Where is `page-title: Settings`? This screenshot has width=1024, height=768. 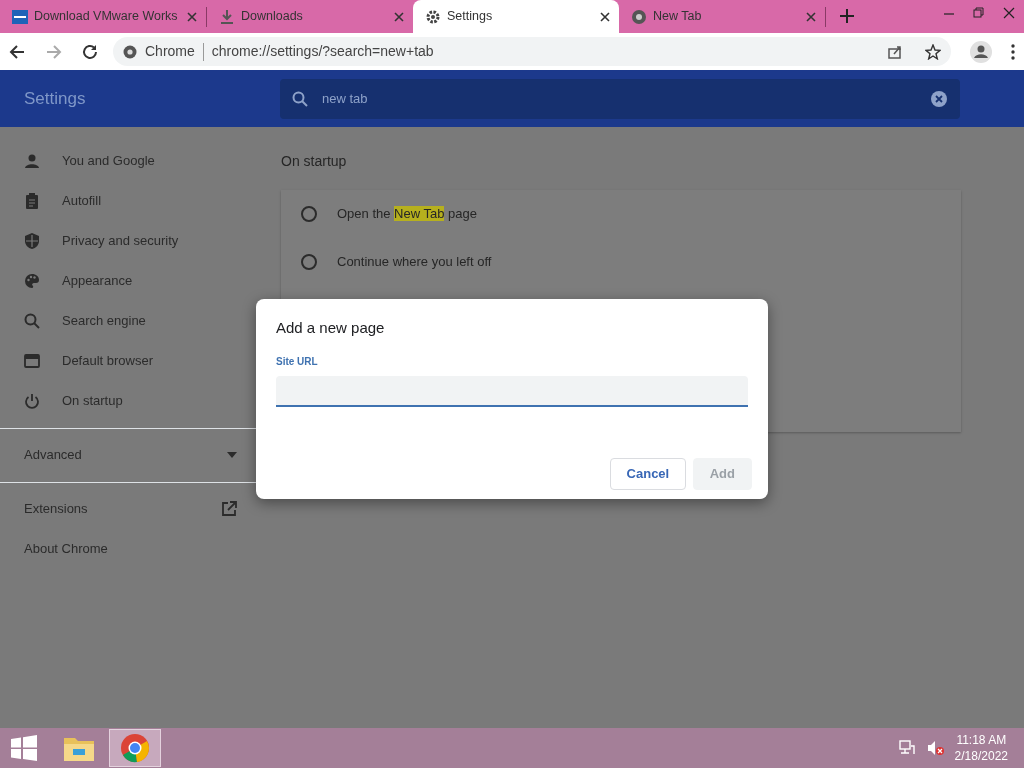 page-title: Settings is located at coordinates (55, 98).